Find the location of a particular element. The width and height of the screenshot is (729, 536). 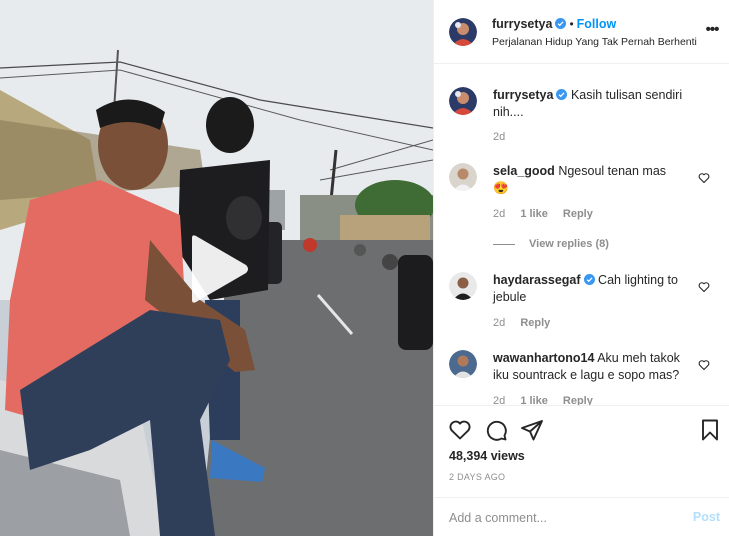

divider is located at coordinates (504, 244).